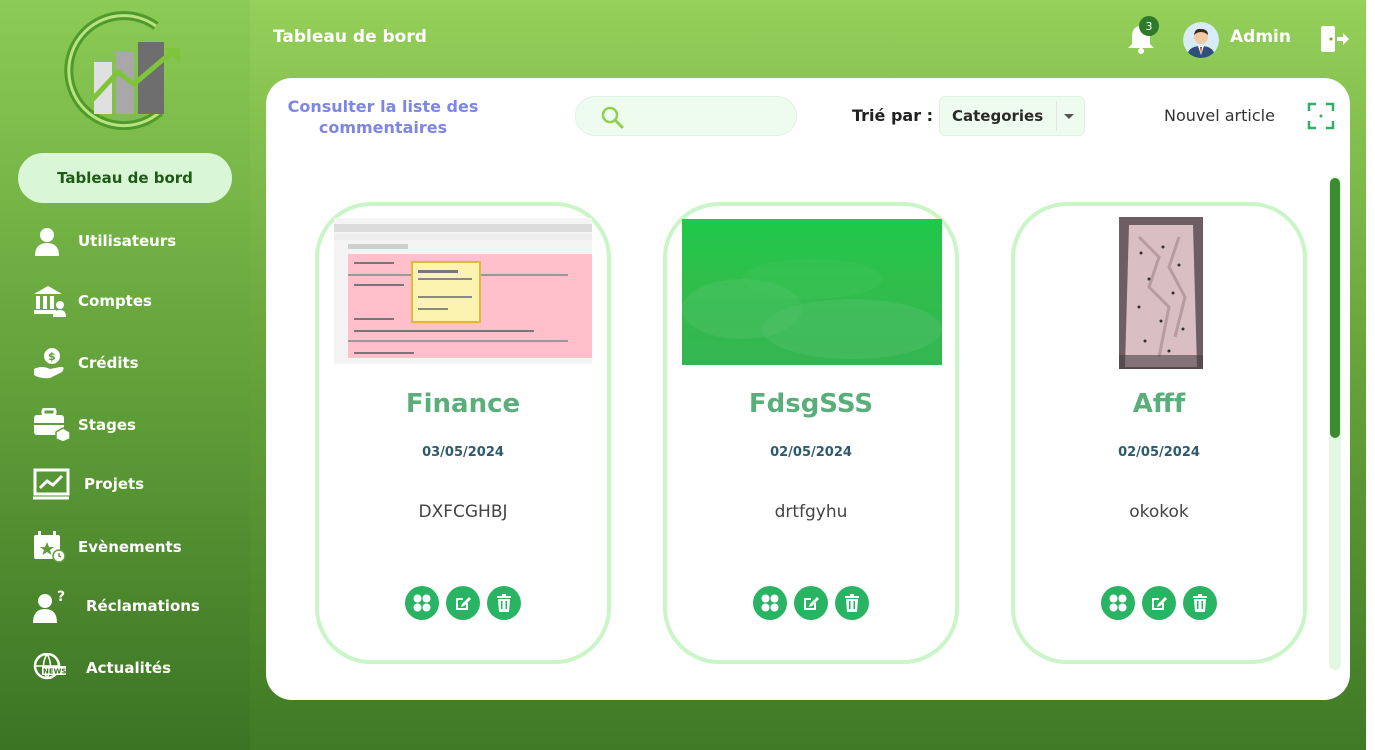  What do you see at coordinates (1321, 116) in the screenshot?
I see `fullscreen-icon` at bounding box center [1321, 116].